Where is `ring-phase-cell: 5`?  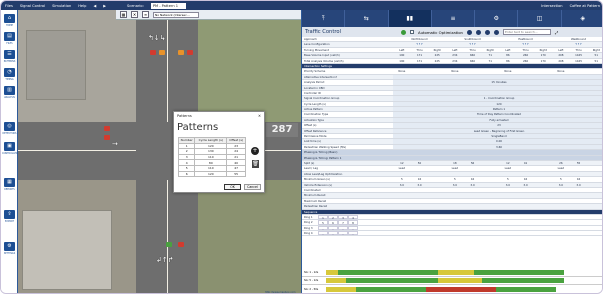 ring-phase-cell: 5 is located at coordinates (323, 222).